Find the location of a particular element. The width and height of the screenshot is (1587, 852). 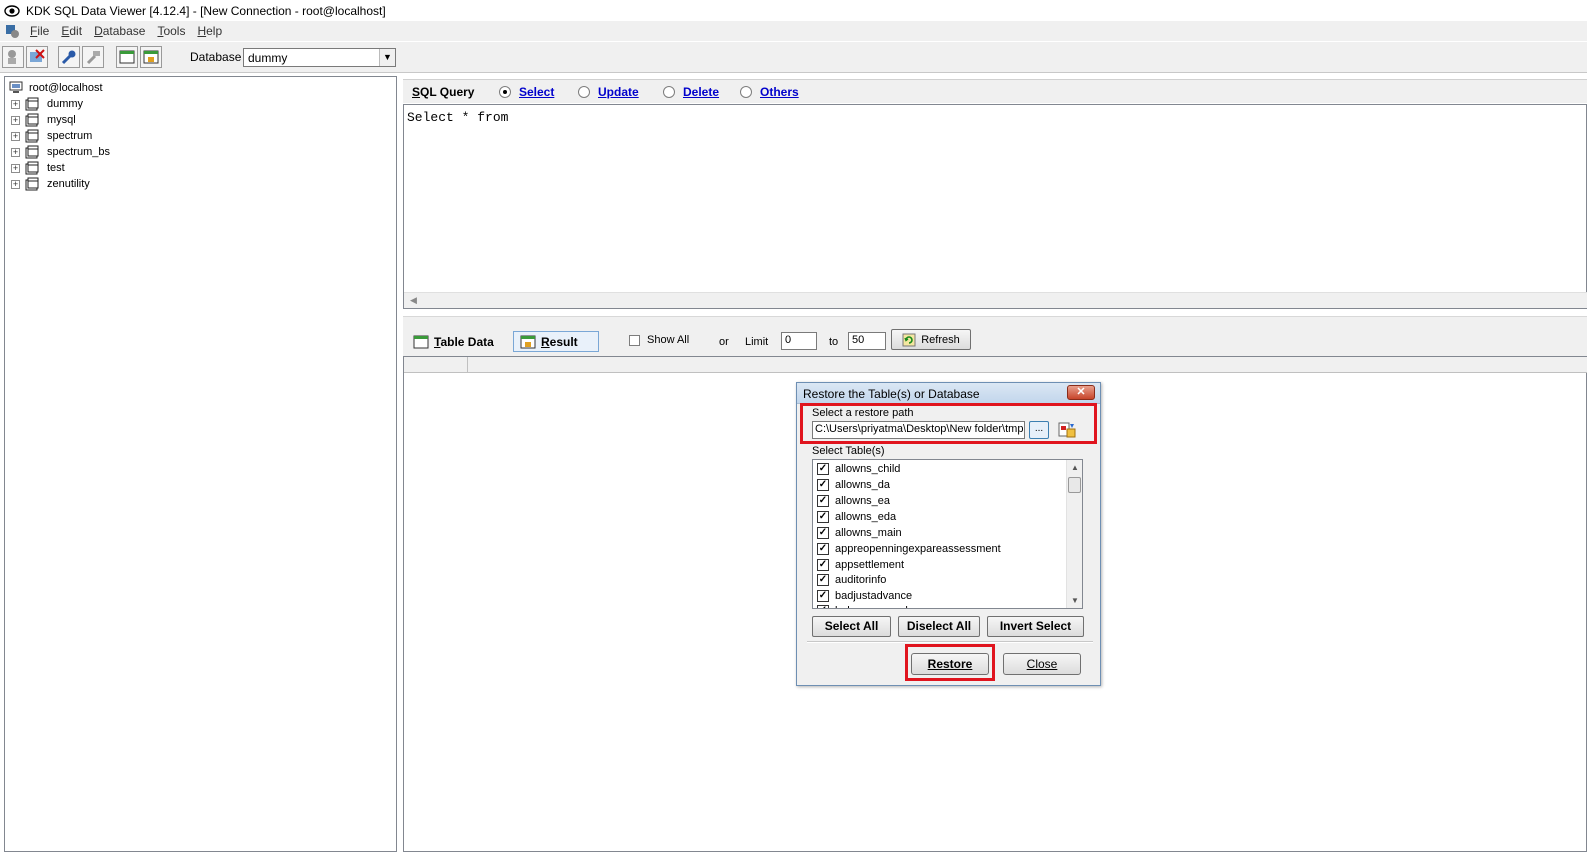

table-name: auditorinfo is located at coordinates (861, 579).